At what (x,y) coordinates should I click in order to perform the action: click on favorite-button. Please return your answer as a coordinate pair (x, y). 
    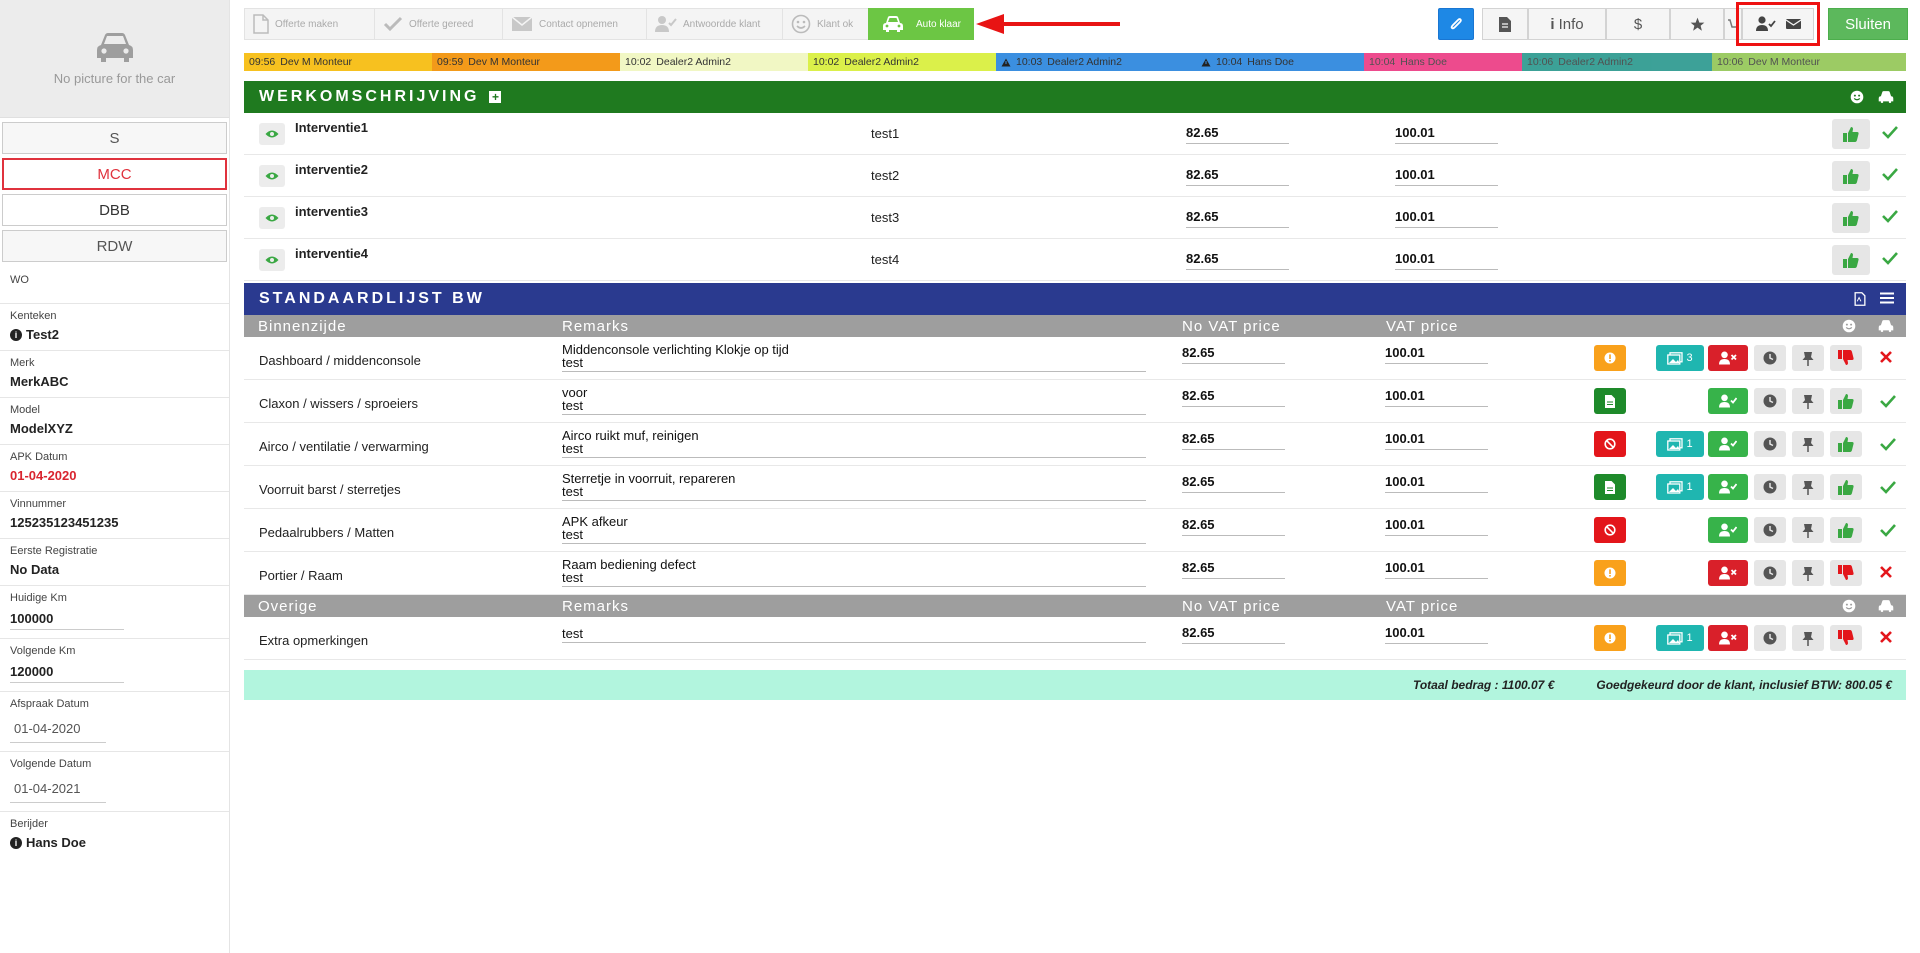
    Looking at the image, I should click on (1697, 24).